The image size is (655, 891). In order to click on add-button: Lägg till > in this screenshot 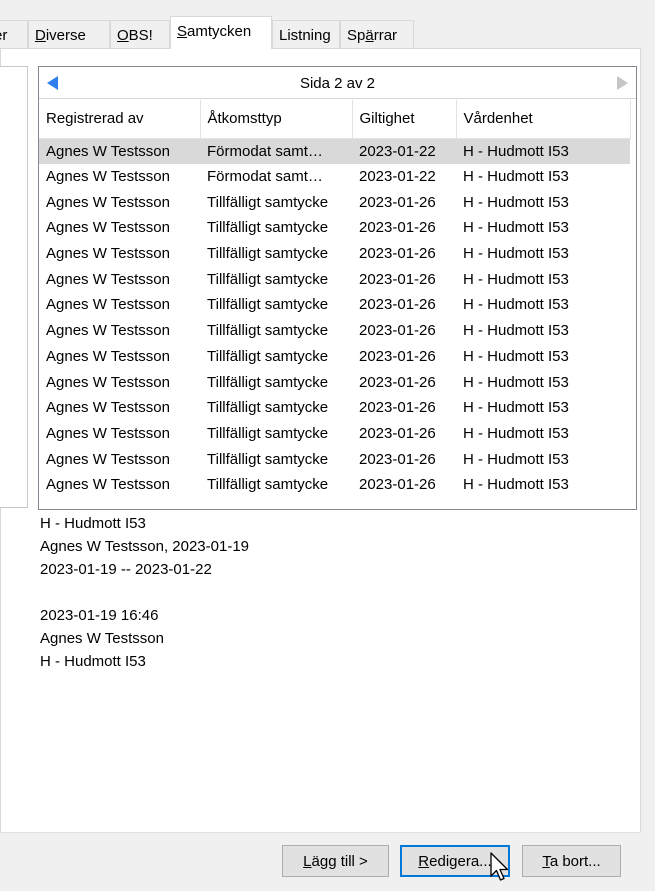, I will do `click(335, 861)`.